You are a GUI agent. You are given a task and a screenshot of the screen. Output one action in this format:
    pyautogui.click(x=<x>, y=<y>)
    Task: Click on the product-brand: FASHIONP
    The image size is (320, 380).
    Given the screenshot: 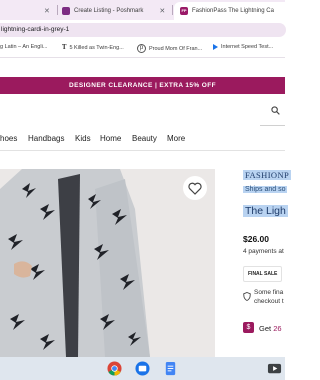 What is the action you would take?
    pyautogui.click(x=267, y=175)
    